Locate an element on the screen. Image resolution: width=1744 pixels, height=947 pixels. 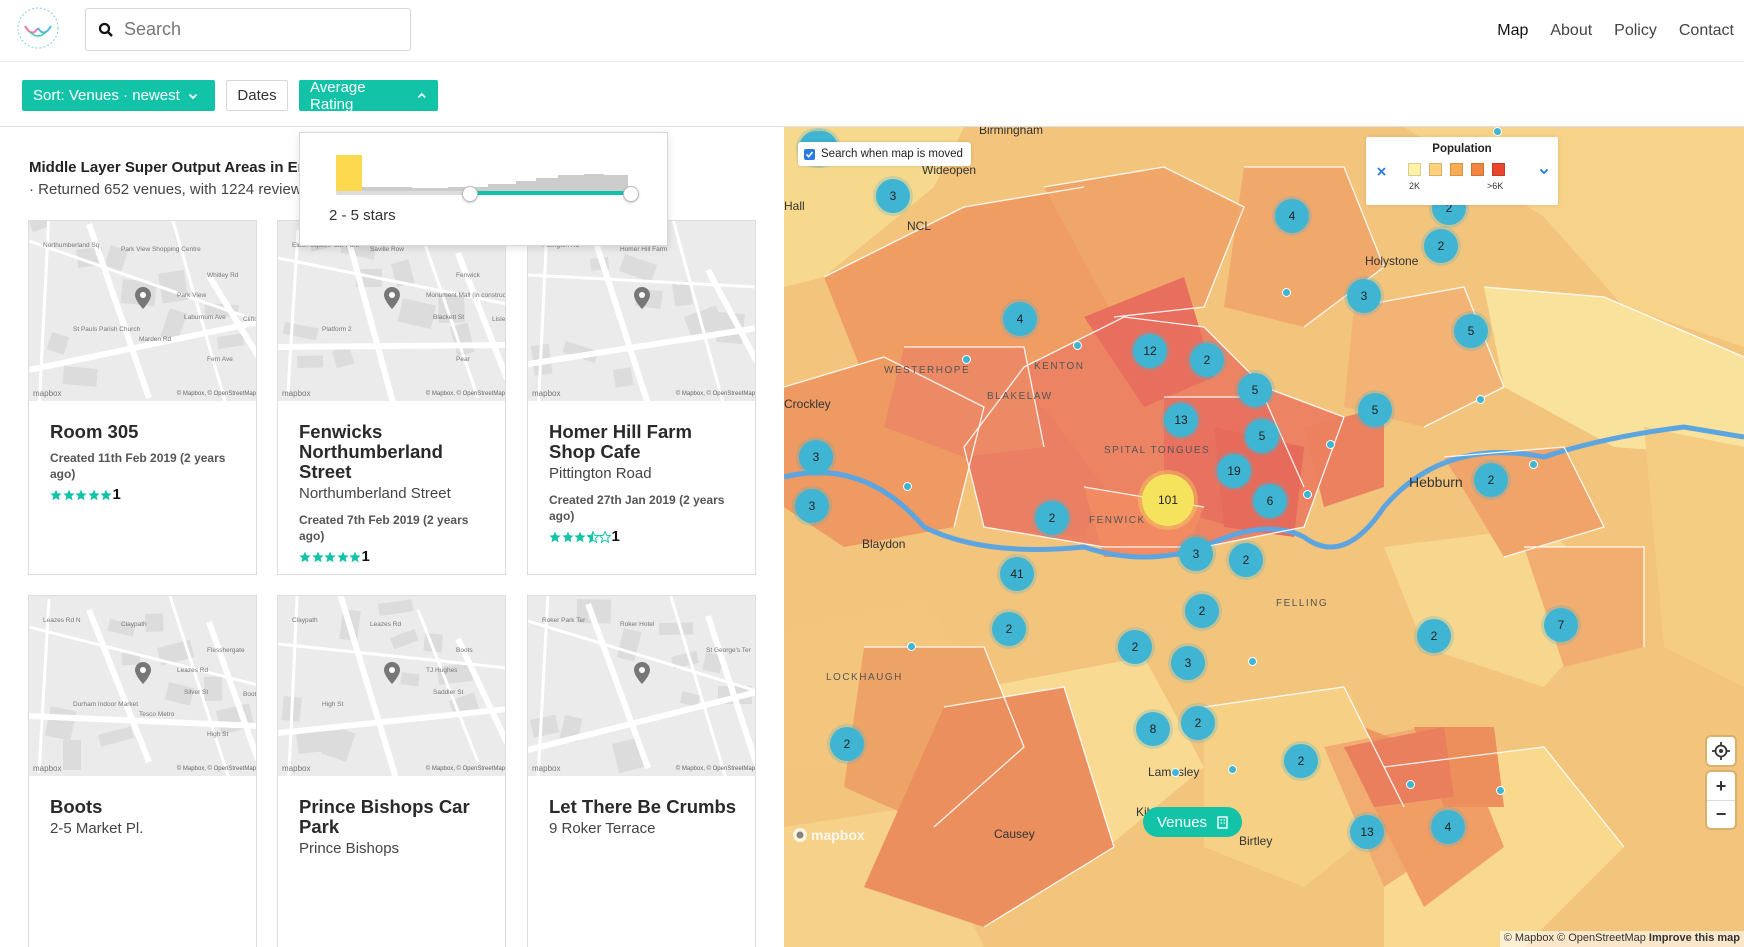
logo is located at coordinates (38, 28).